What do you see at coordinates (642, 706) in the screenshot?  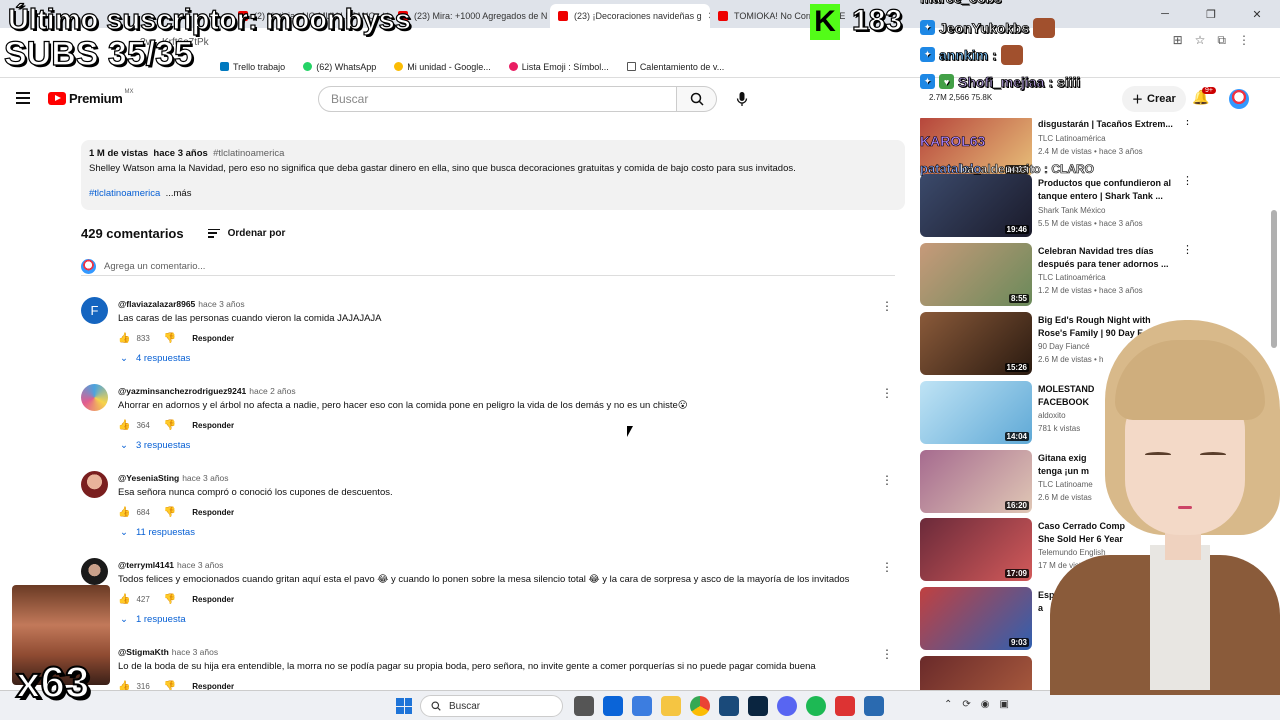 I see `store-icon` at bounding box center [642, 706].